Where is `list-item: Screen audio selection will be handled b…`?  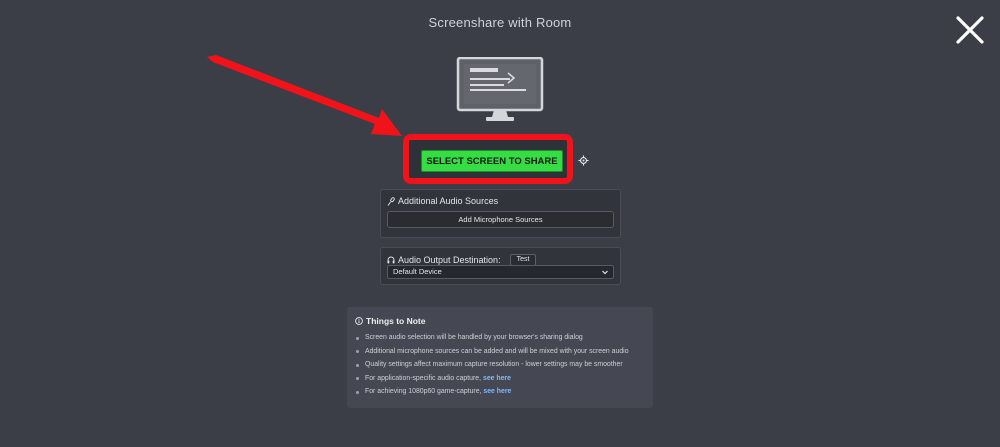 list-item: Screen audio selection will be handled b… is located at coordinates (503, 338).